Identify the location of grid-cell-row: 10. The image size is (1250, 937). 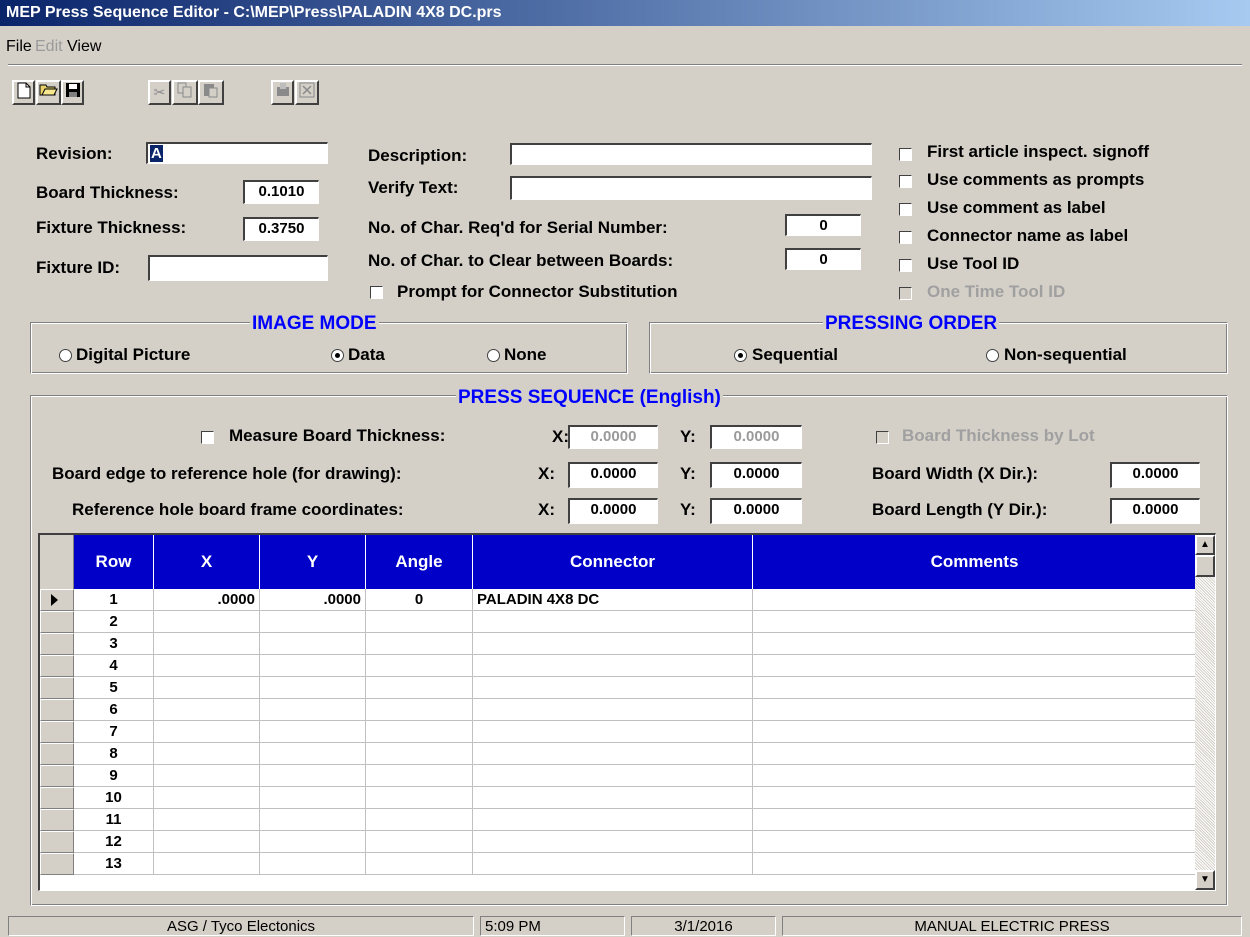
(114, 798).